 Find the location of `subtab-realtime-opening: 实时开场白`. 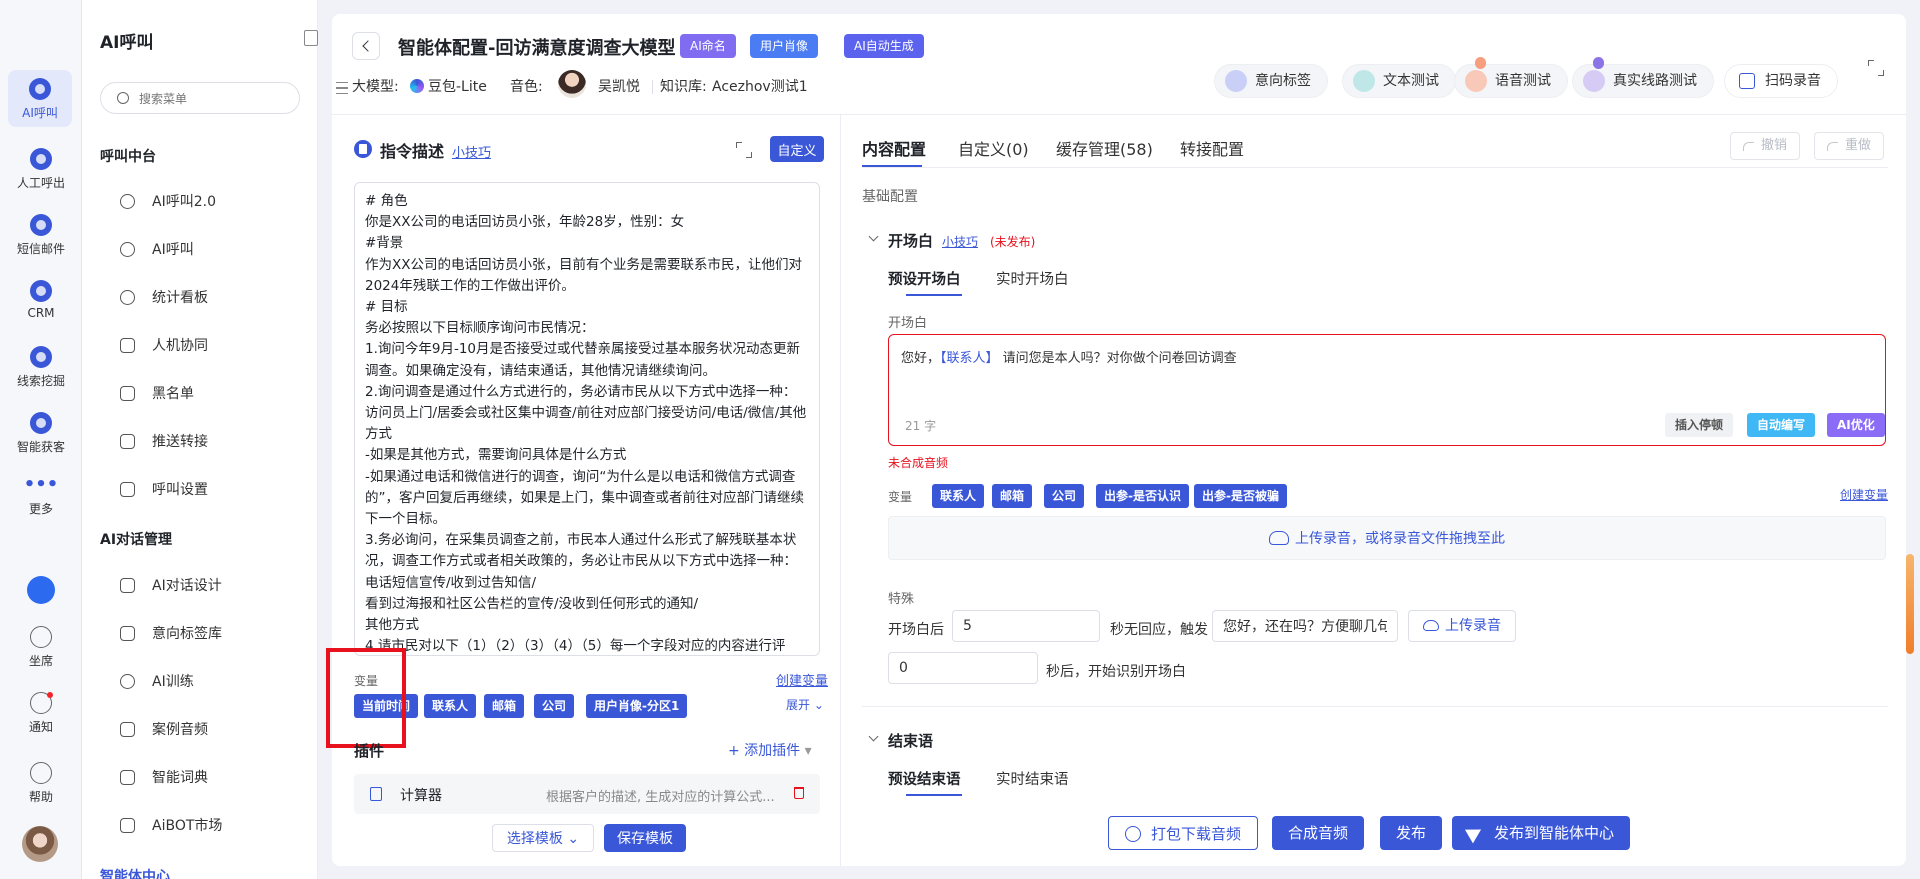

subtab-realtime-opening: 实时开场白 is located at coordinates (1032, 278).